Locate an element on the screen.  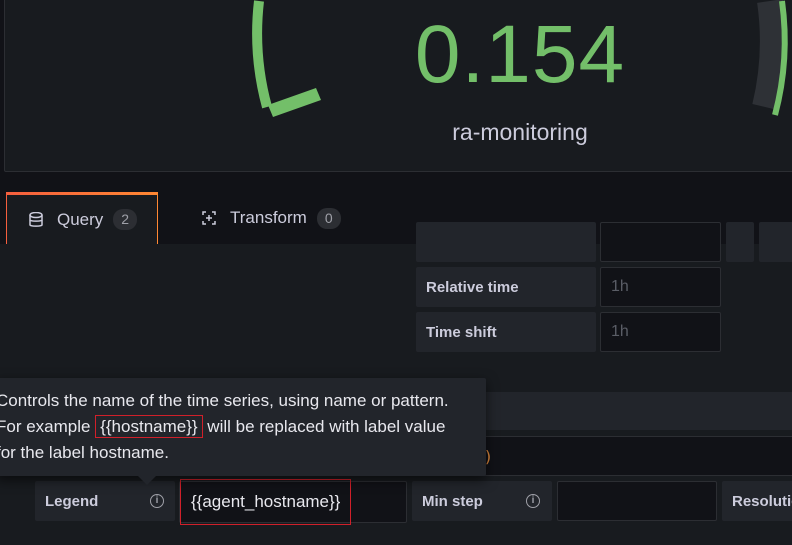
min-step-info-icon: i is located at coordinates (533, 501).